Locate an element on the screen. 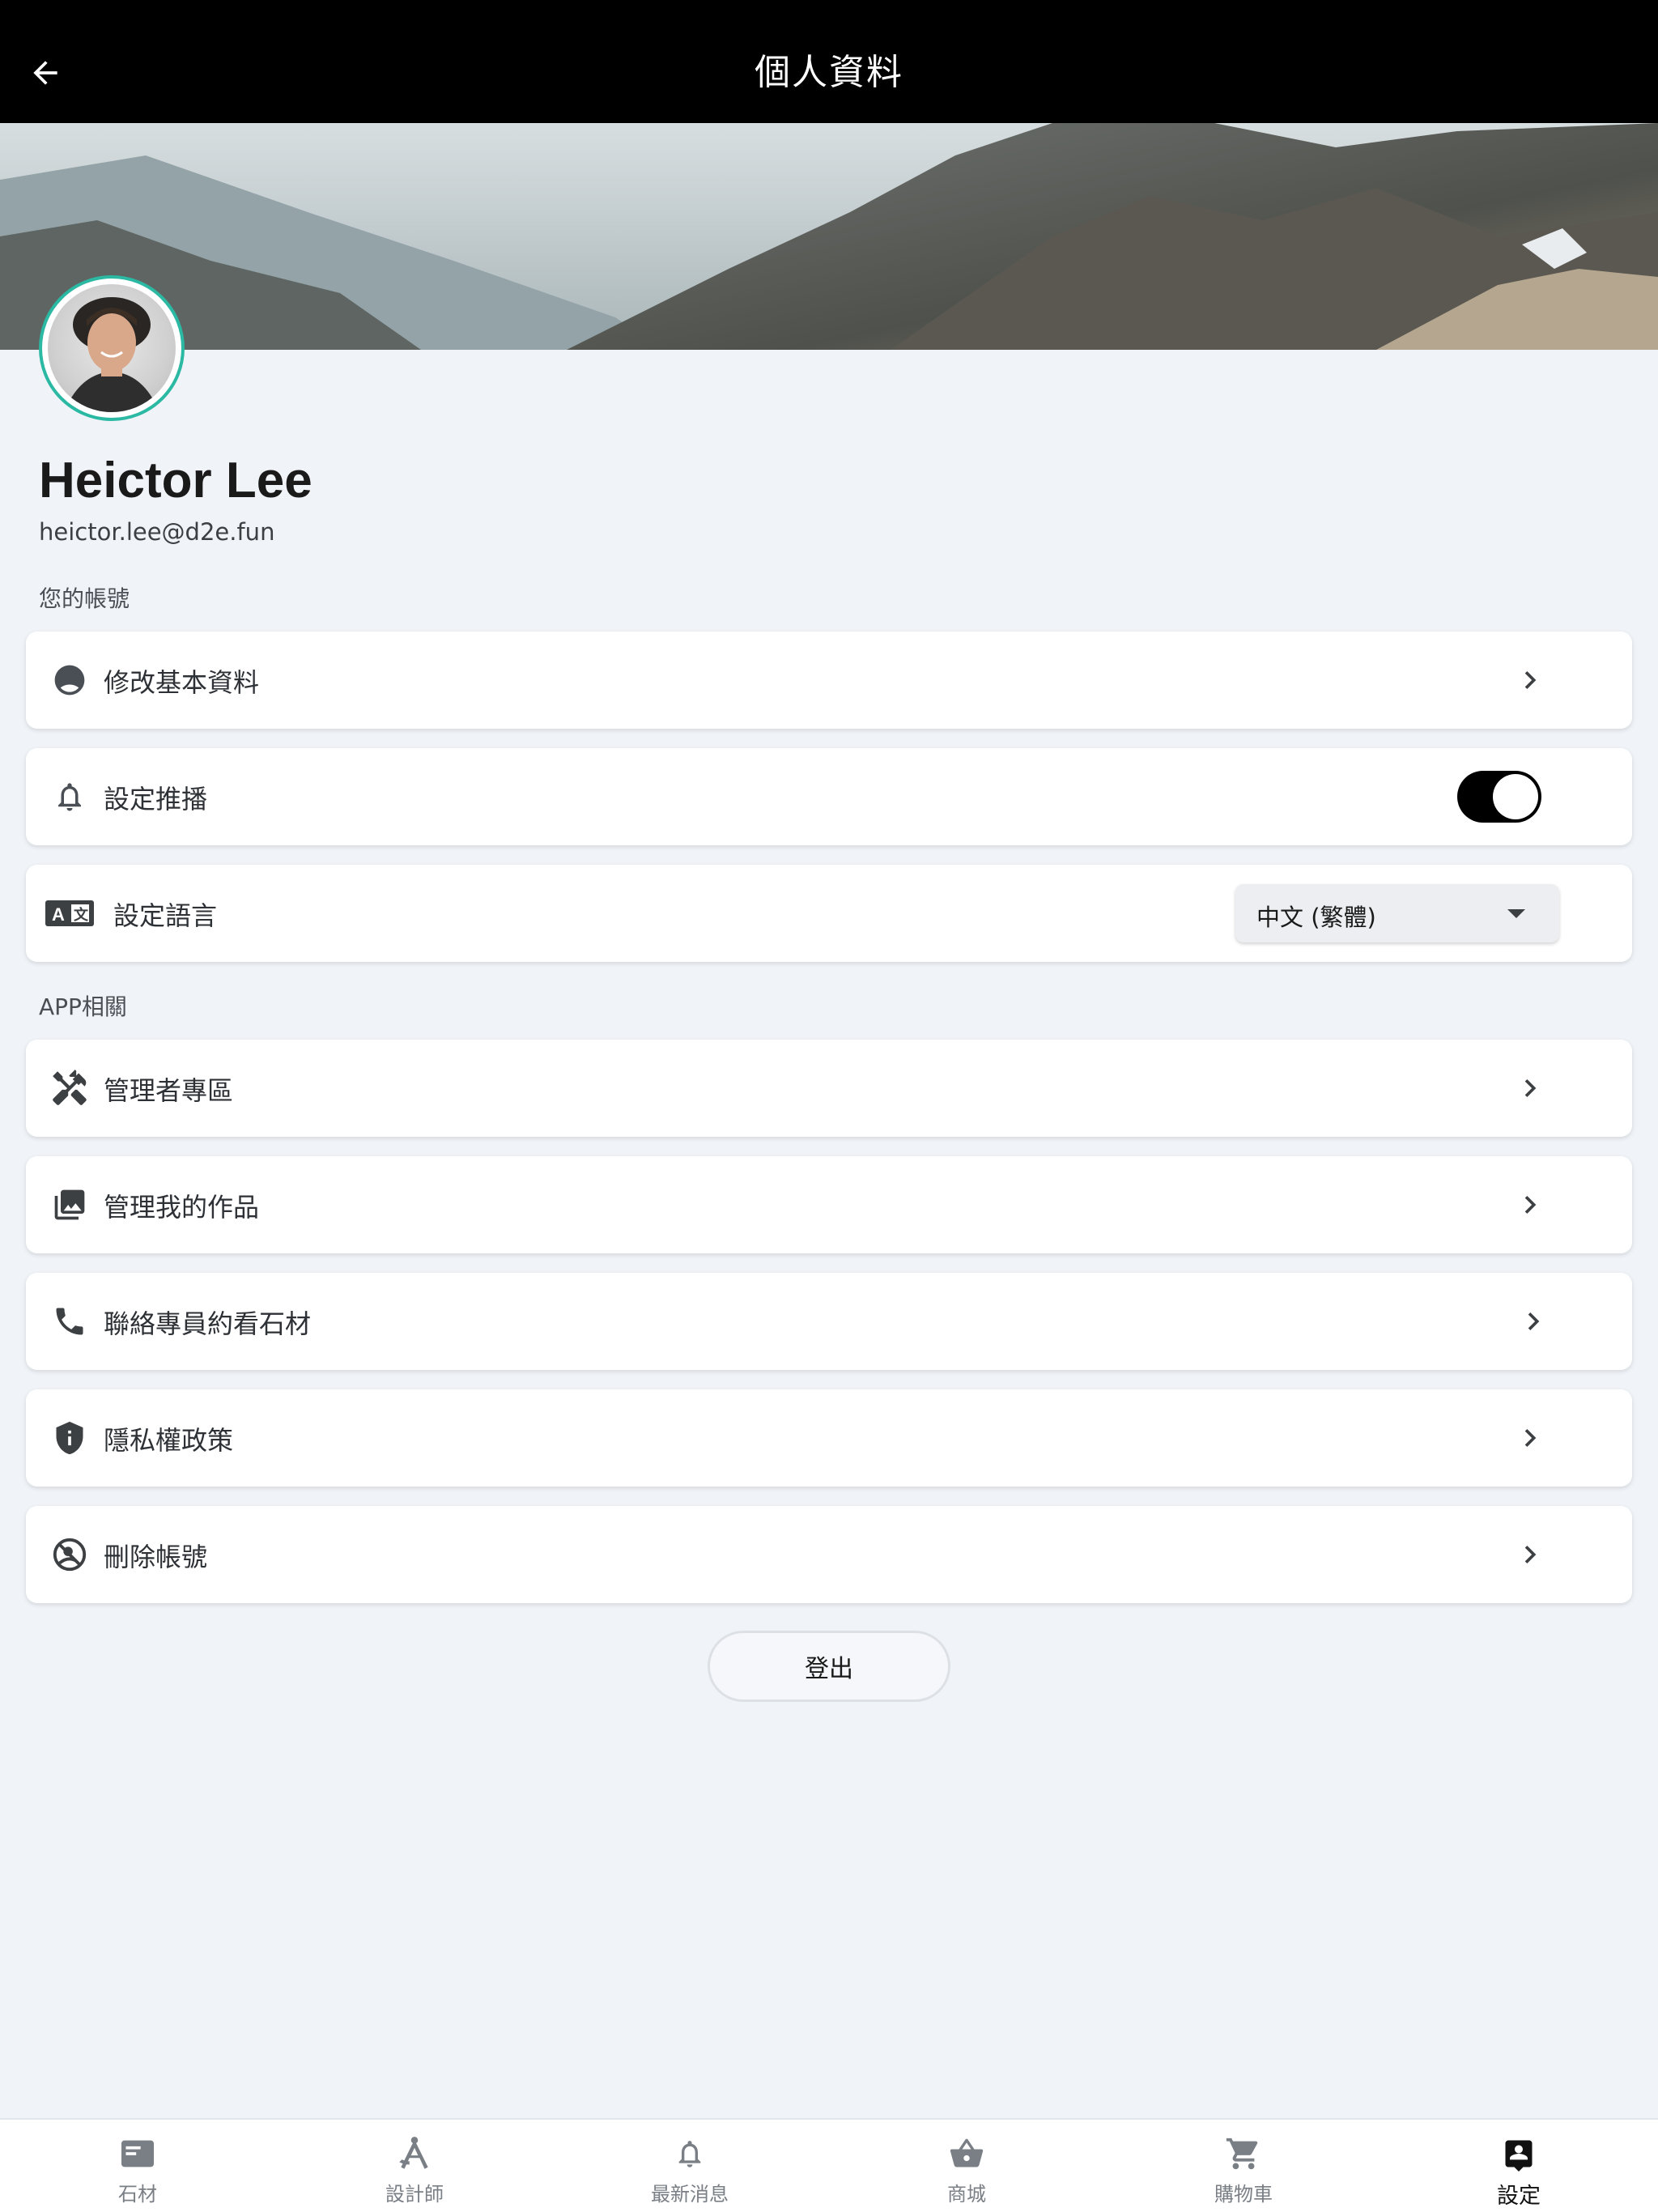 This screenshot has width=1658, height=2212. language-label: 設定語言 is located at coordinates (165, 916).